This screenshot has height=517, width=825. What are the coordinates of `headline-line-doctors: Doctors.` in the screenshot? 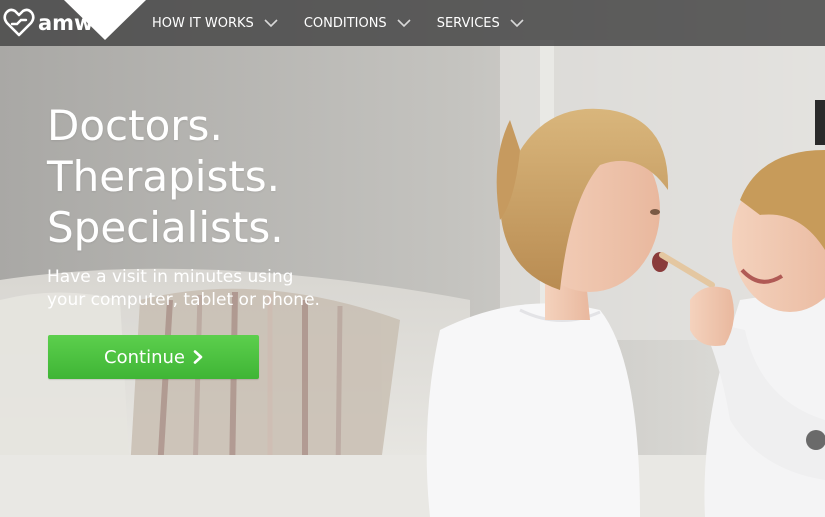 It's located at (135, 125).